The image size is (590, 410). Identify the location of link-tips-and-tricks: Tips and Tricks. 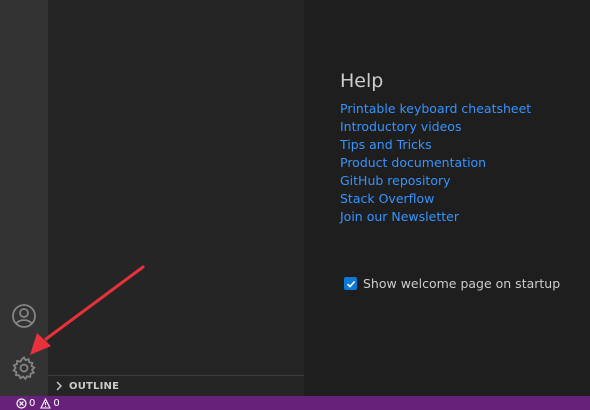
(386, 144).